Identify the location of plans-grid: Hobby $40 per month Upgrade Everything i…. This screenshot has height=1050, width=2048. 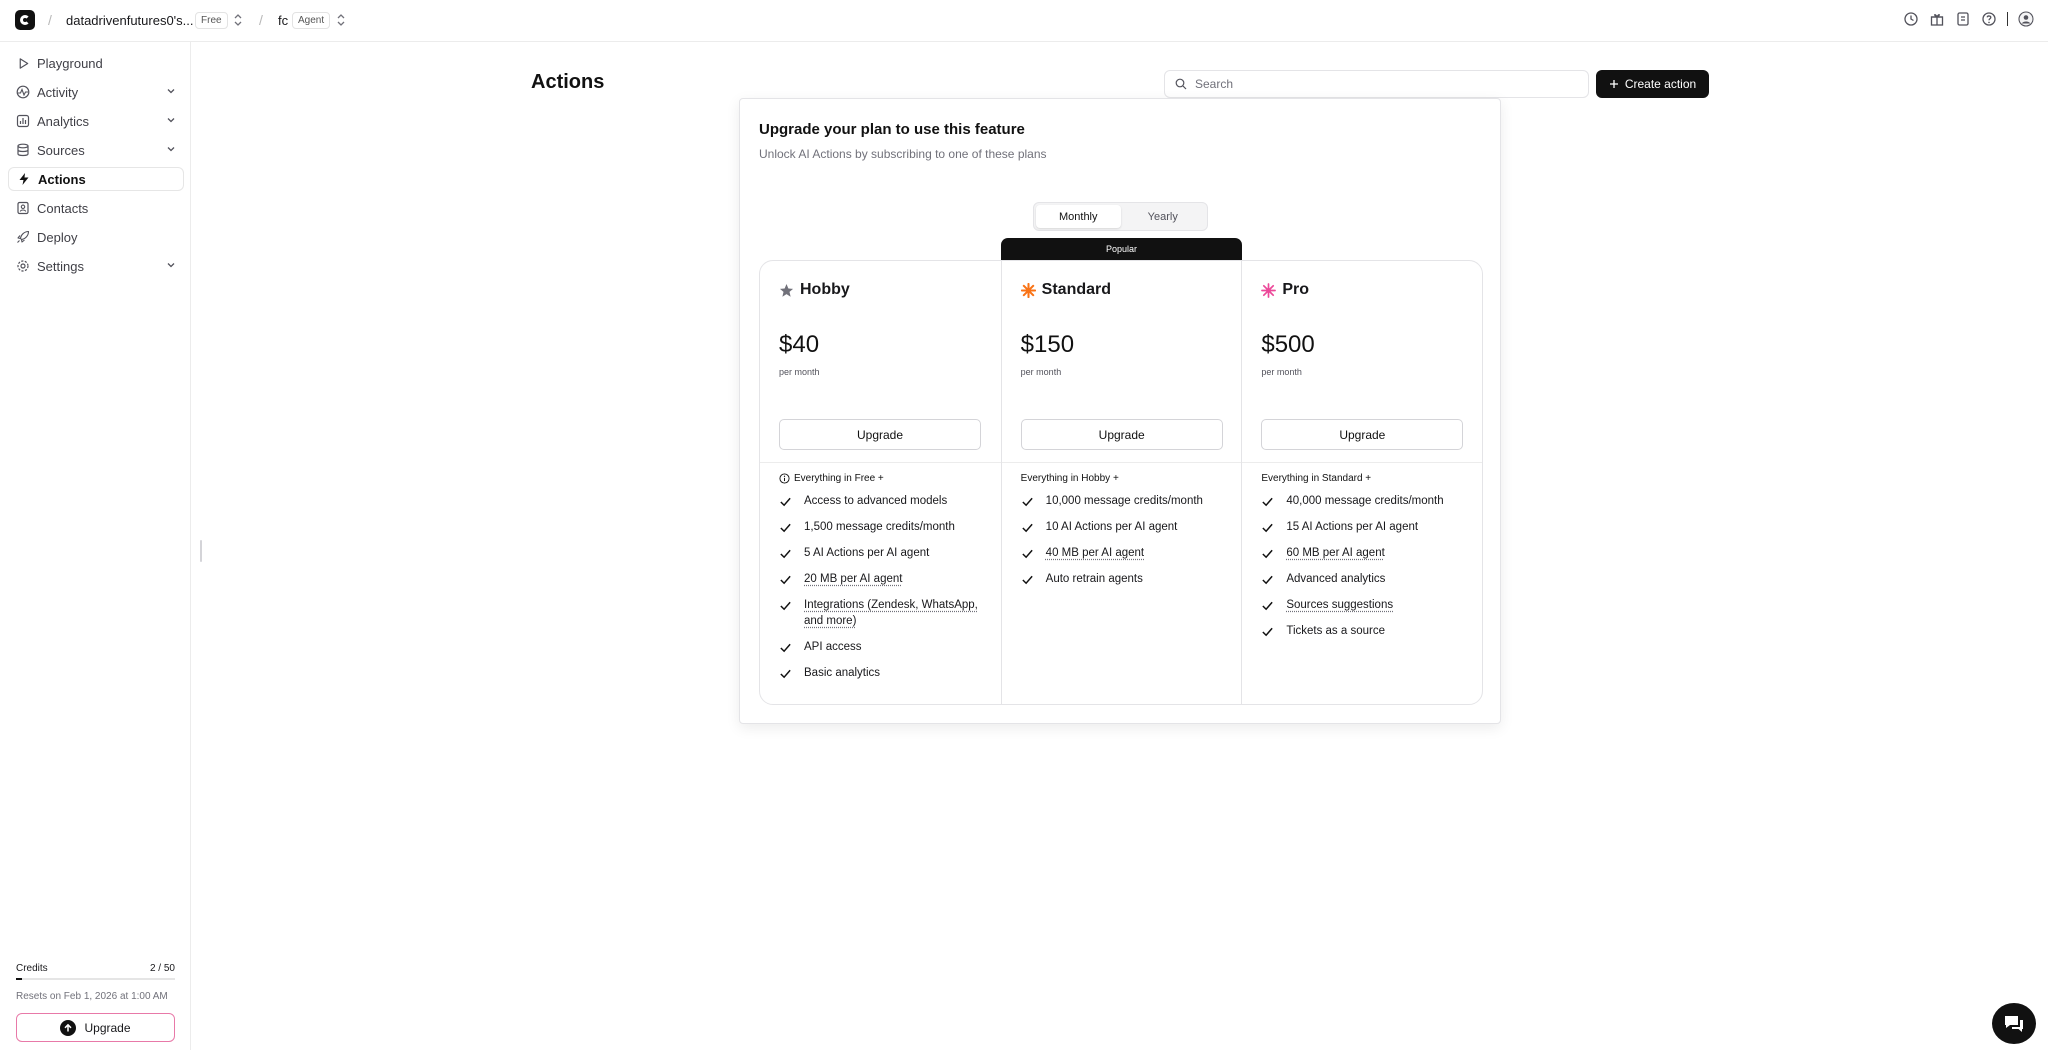
(1121, 482).